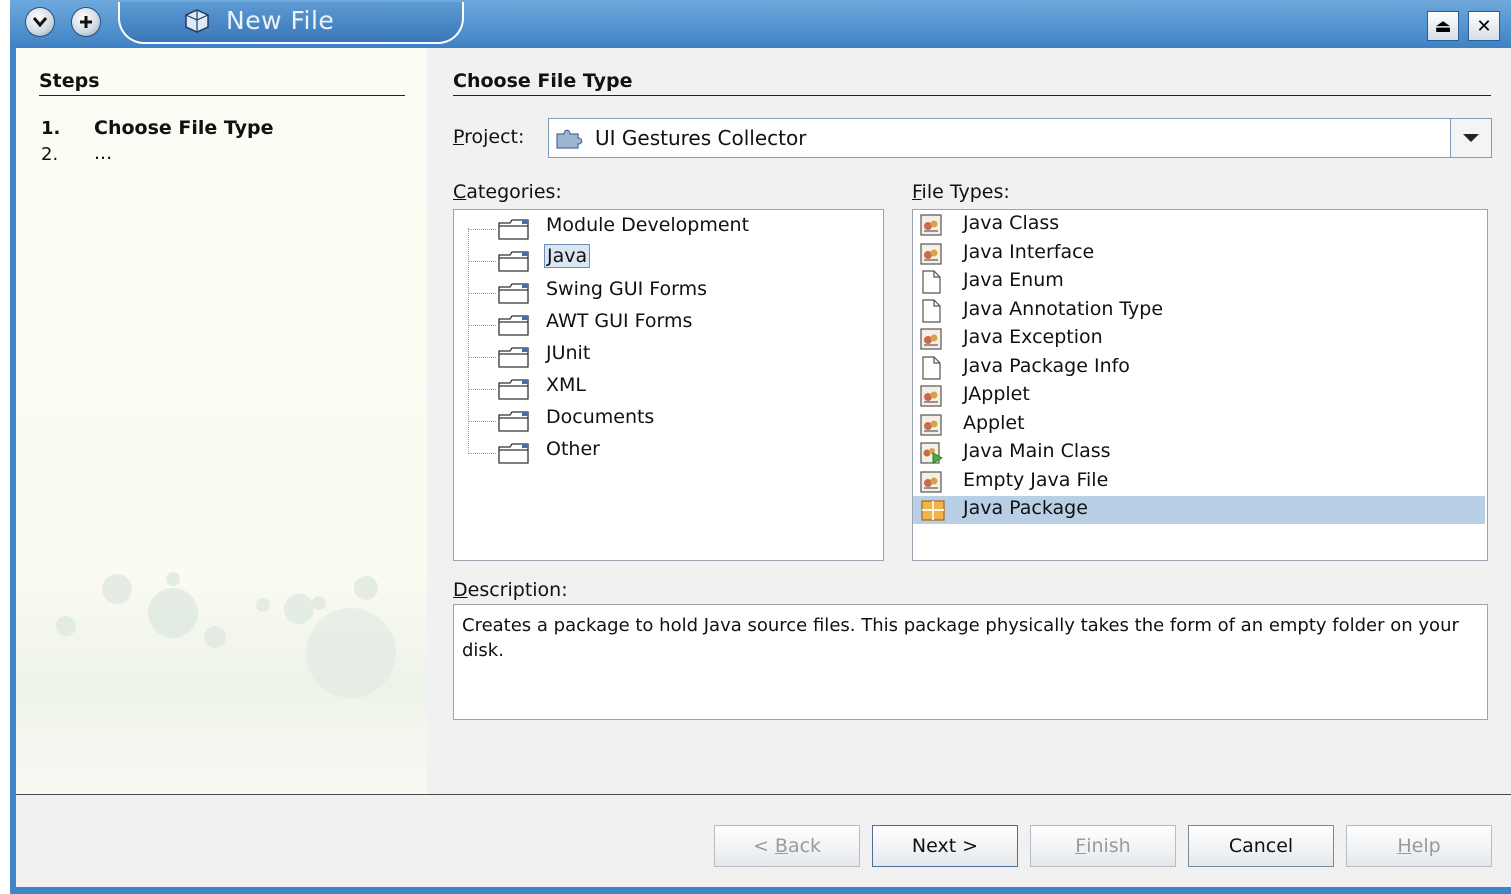  I want to click on cancel-button: Cancel, so click(1261, 846).